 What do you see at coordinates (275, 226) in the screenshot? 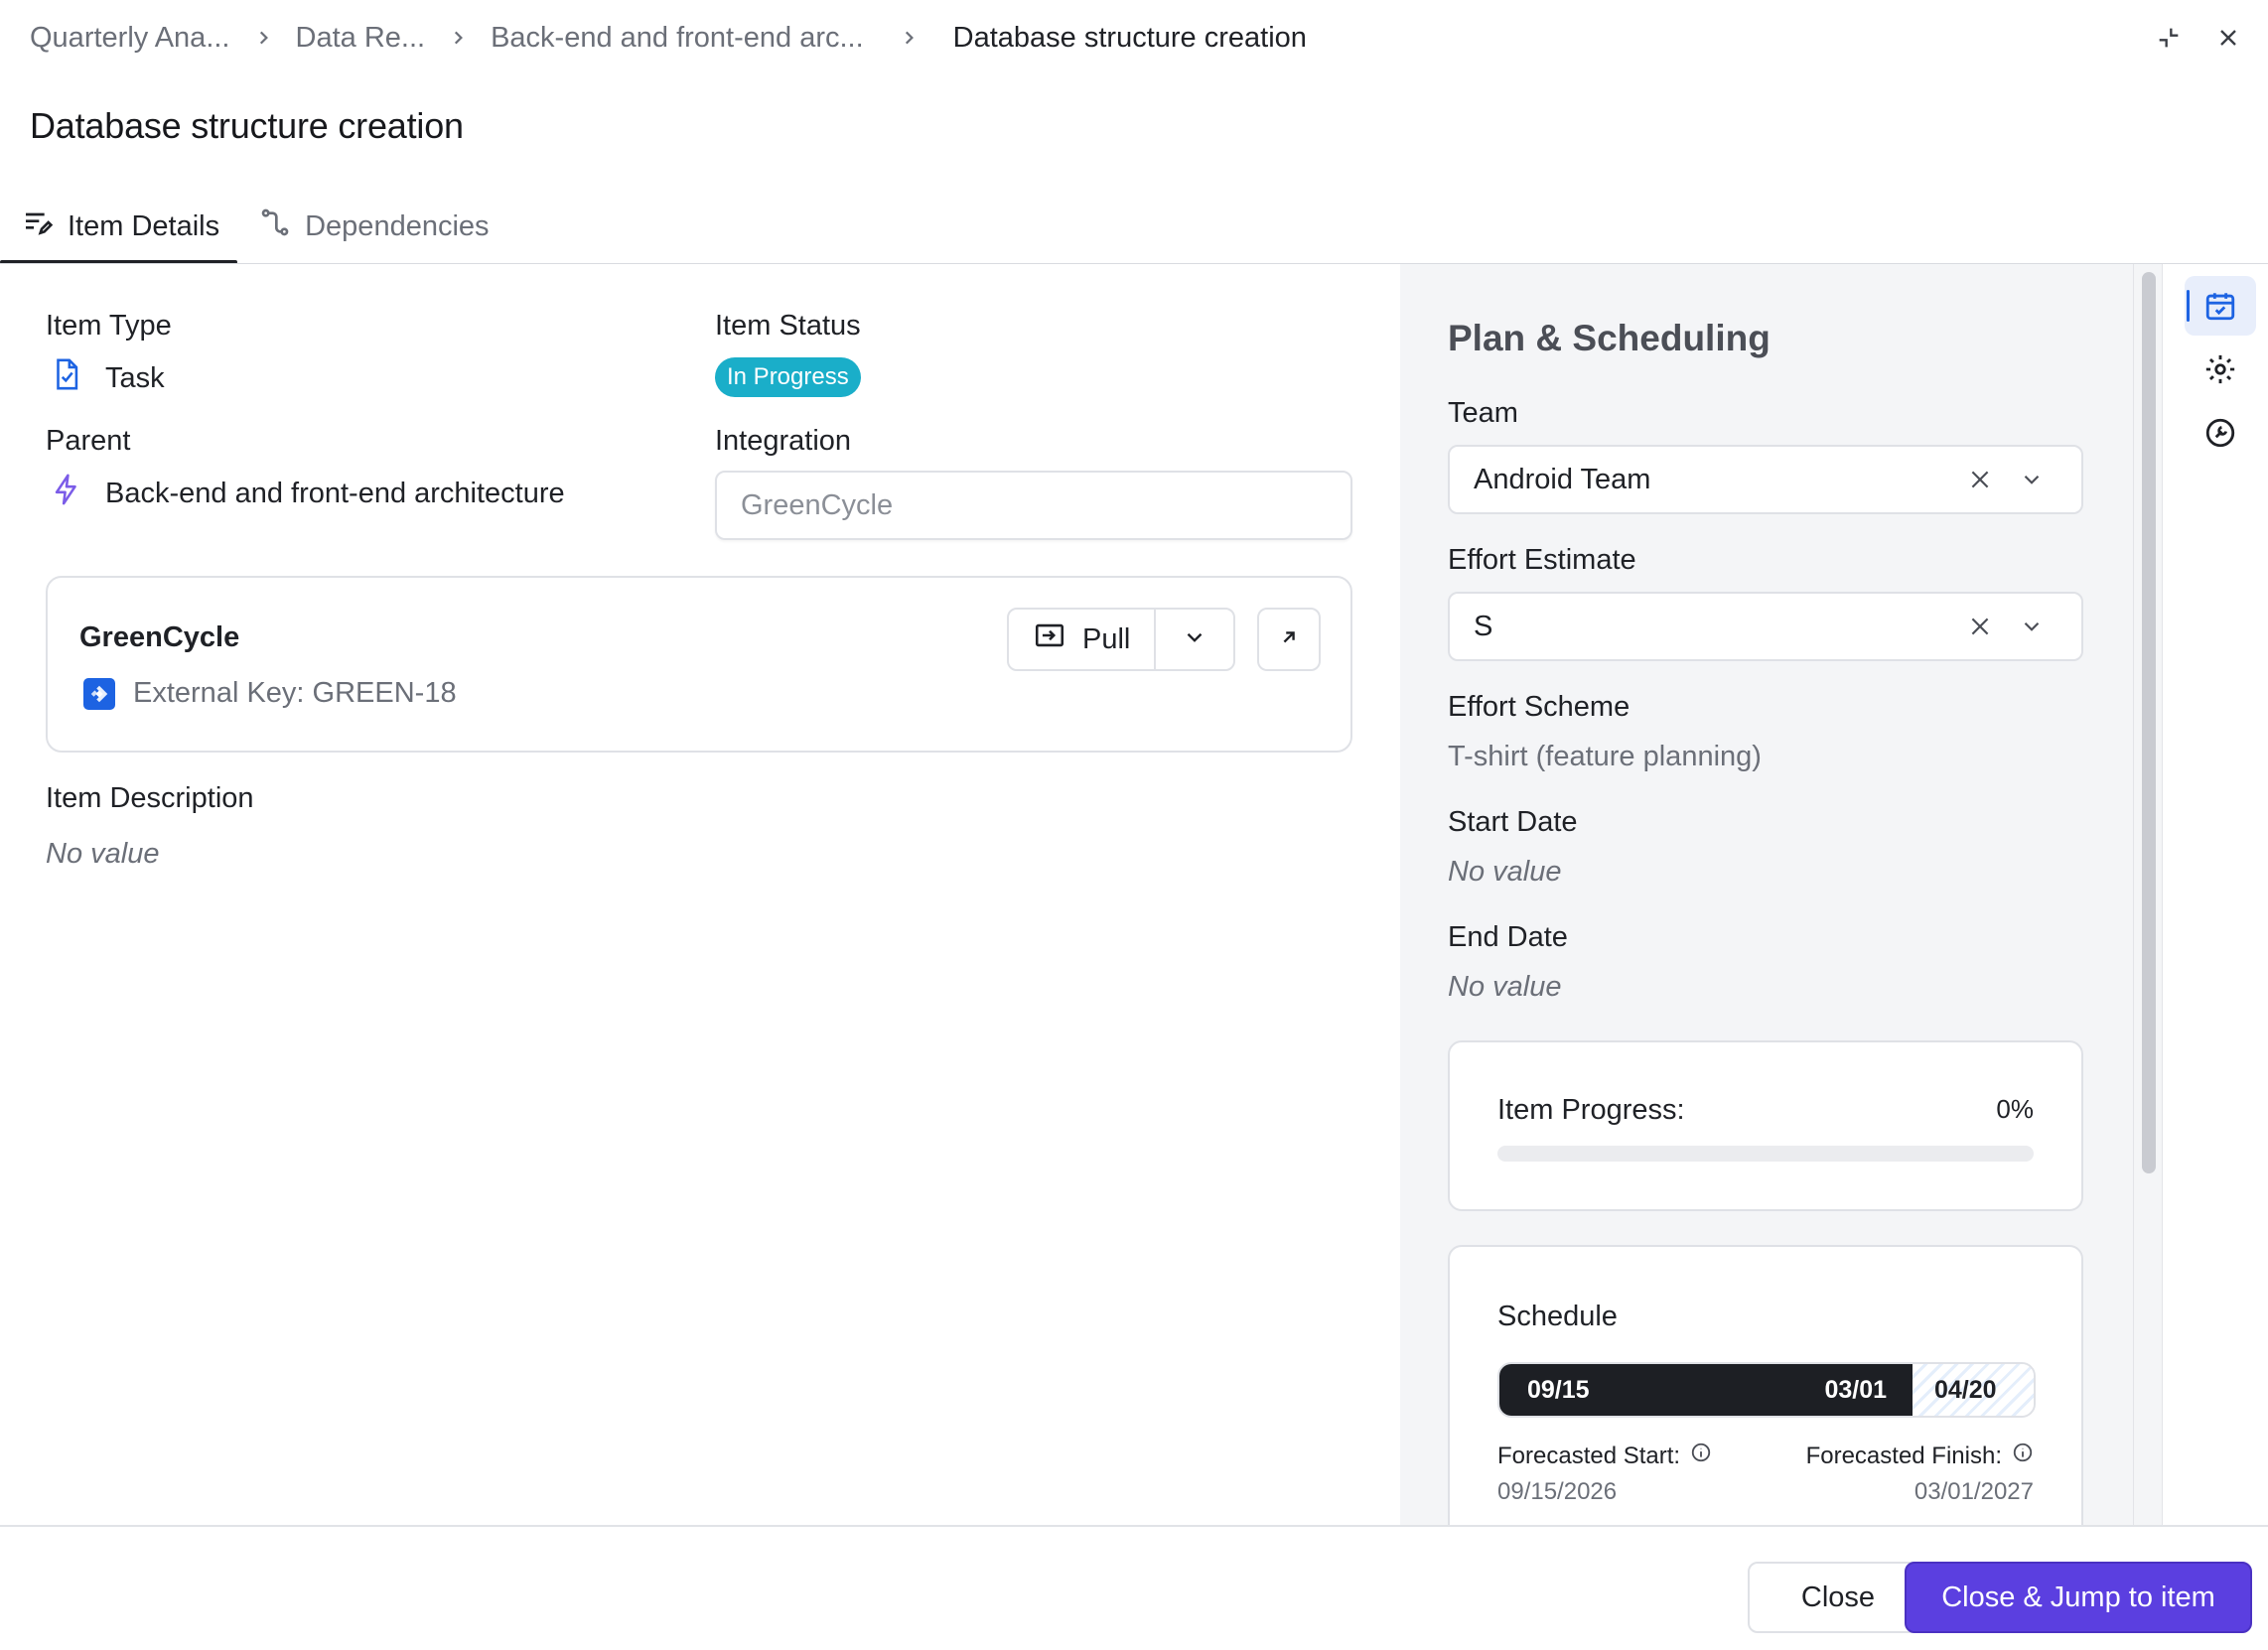
I see `dependency-icon` at bounding box center [275, 226].